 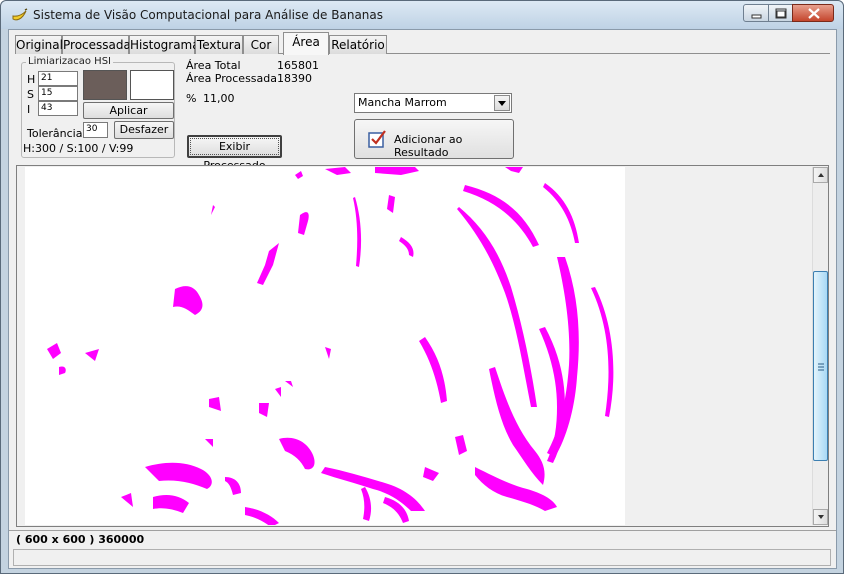 What do you see at coordinates (756, 13) in the screenshot?
I see `minimize-button` at bounding box center [756, 13].